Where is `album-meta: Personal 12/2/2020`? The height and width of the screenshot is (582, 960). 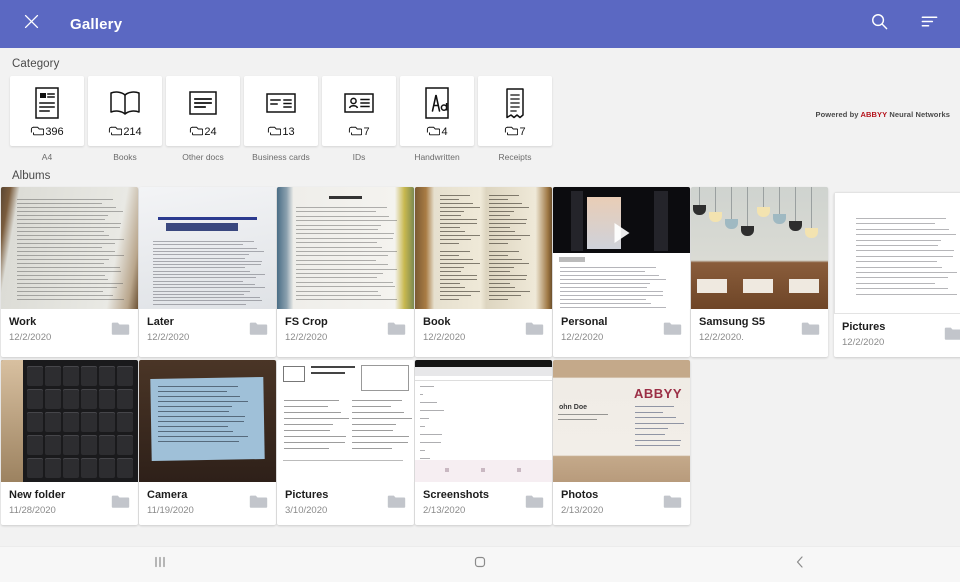
album-meta: Personal 12/2/2020 is located at coordinates (621, 330).